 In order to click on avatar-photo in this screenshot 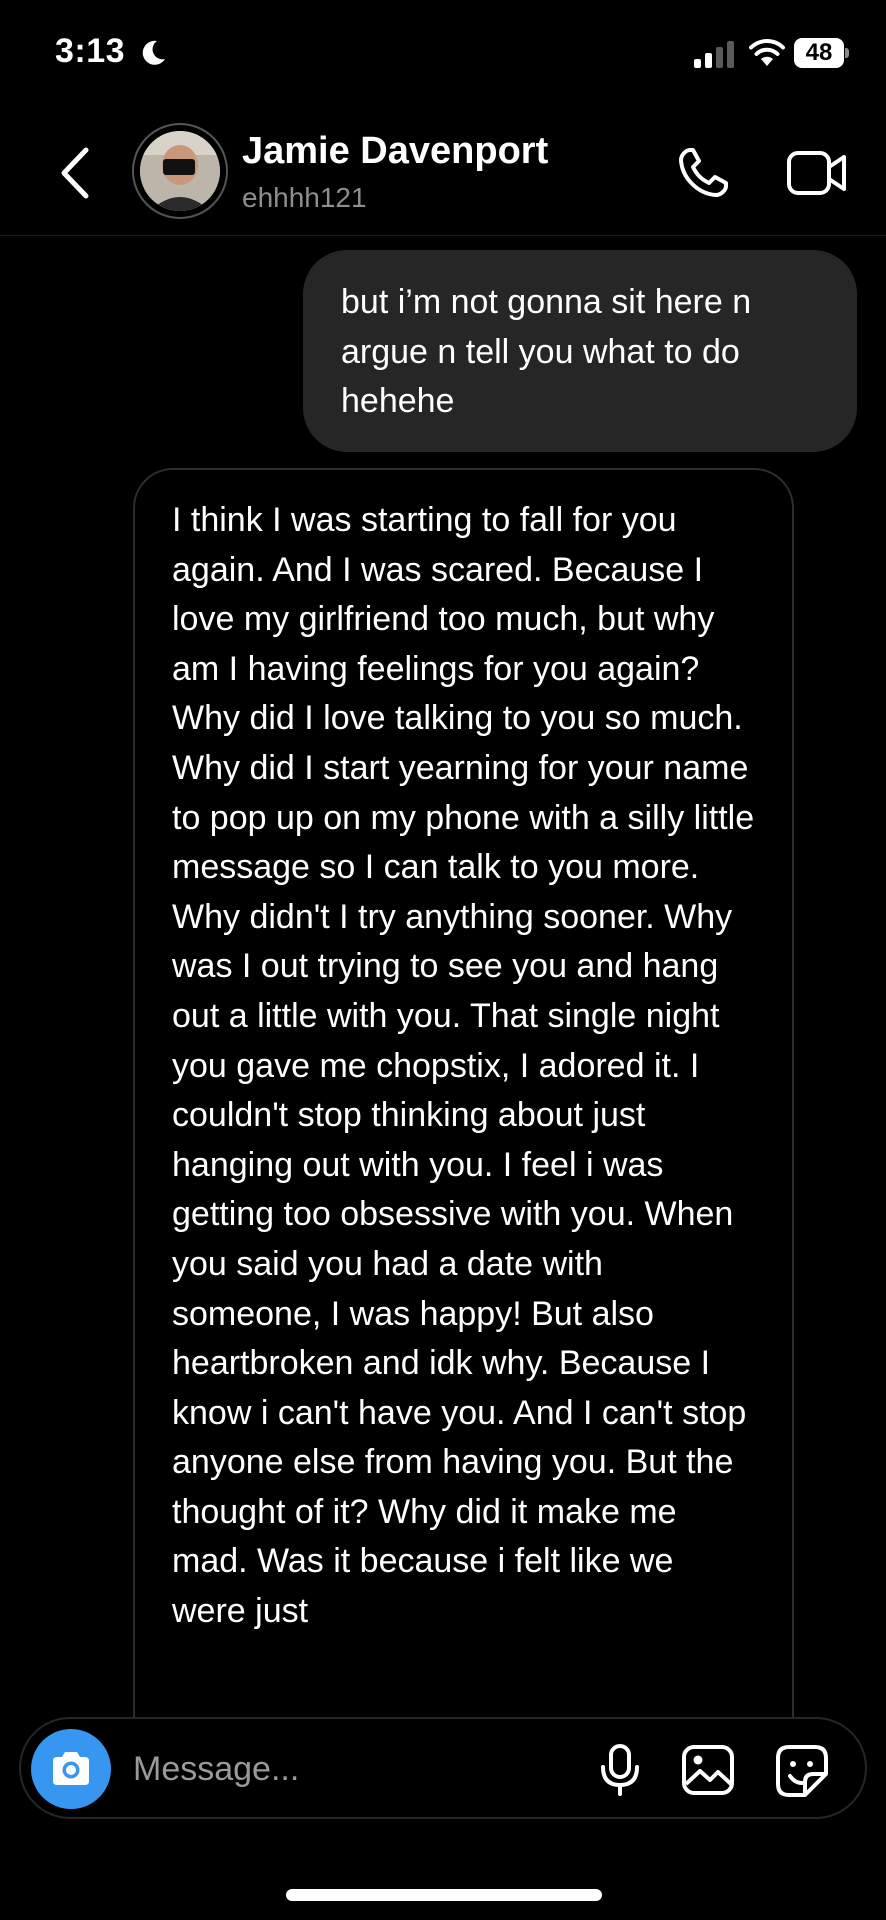, I will do `click(180, 171)`.